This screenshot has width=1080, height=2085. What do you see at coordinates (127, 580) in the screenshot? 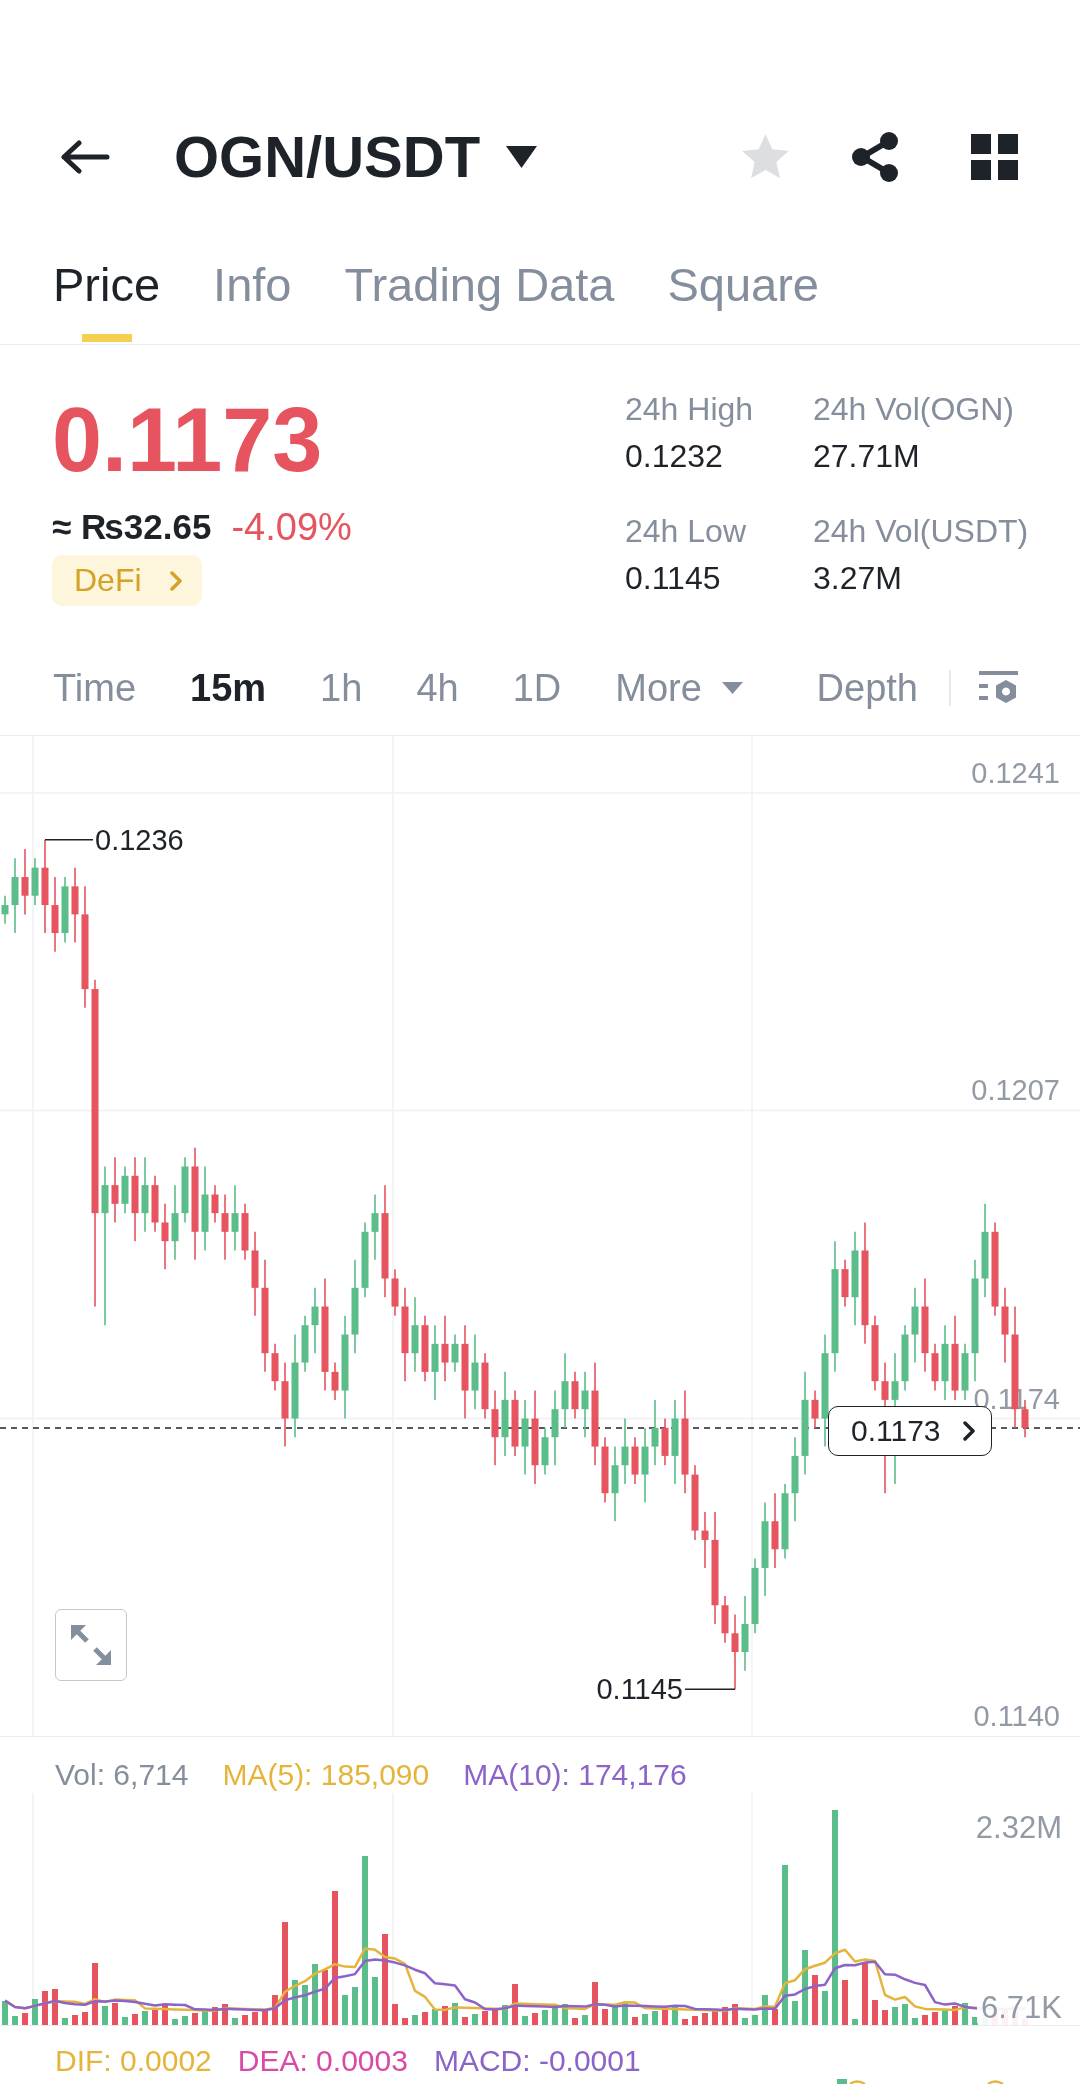
I see `category-tag: DeFi` at bounding box center [127, 580].